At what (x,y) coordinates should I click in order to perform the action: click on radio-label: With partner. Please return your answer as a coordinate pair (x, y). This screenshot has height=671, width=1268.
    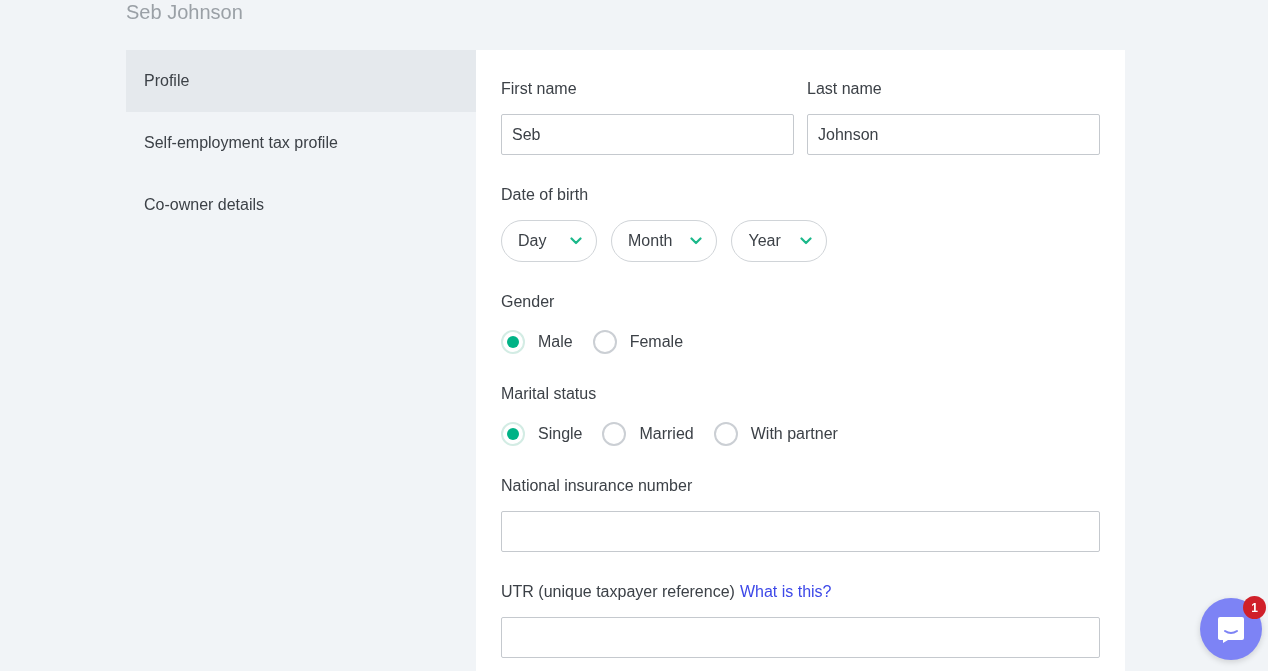
    Looking at the image, I should click on (794, 434).